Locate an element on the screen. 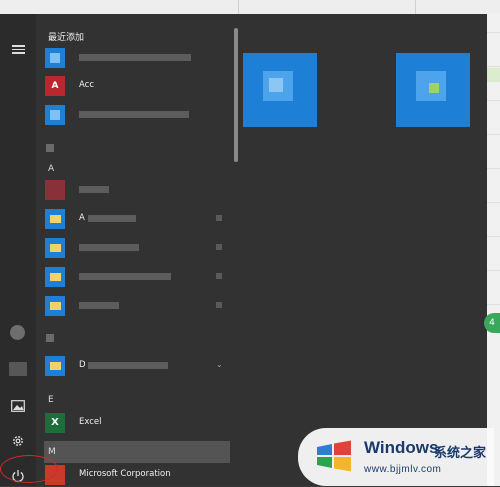 The height and width of the screenshot is (487, 500). hamburger-menu-icon is located at coordinates (18, 49).